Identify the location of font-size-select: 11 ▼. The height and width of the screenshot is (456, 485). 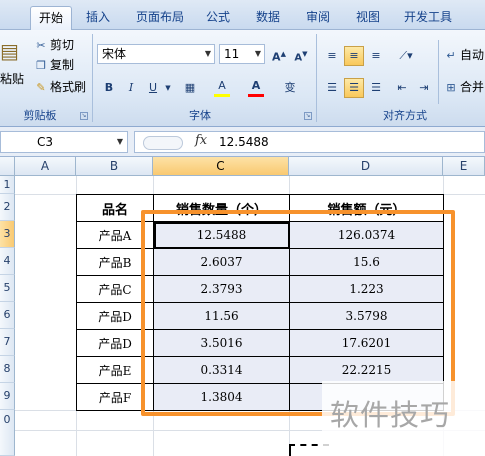
(242, 54).